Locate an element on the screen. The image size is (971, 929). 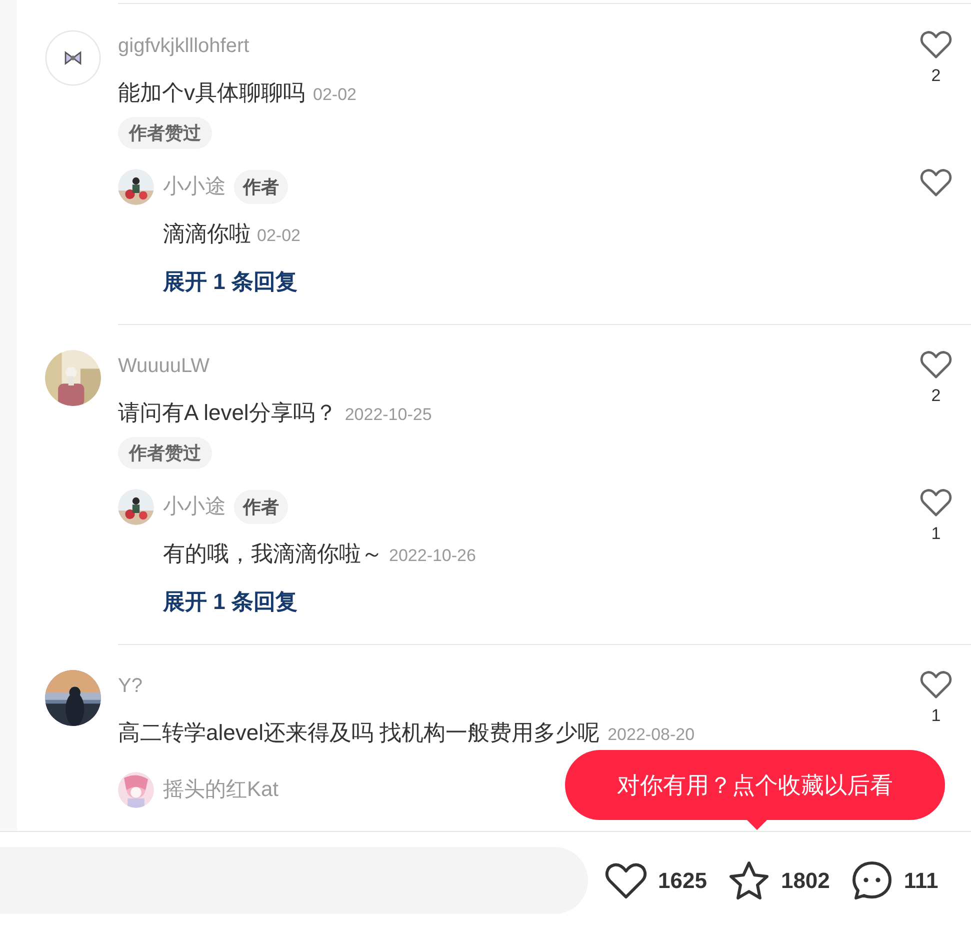
username: WuuuuLW is located at coordinates (164, 366).